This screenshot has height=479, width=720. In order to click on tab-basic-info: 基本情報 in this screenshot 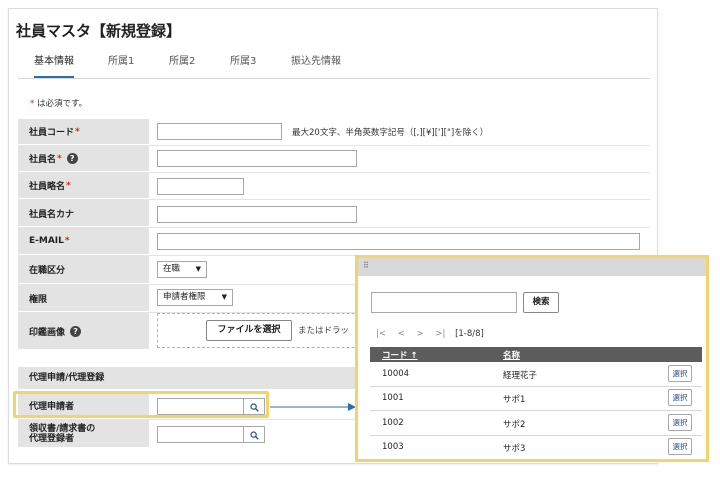, I will do `click(54, 66)`.